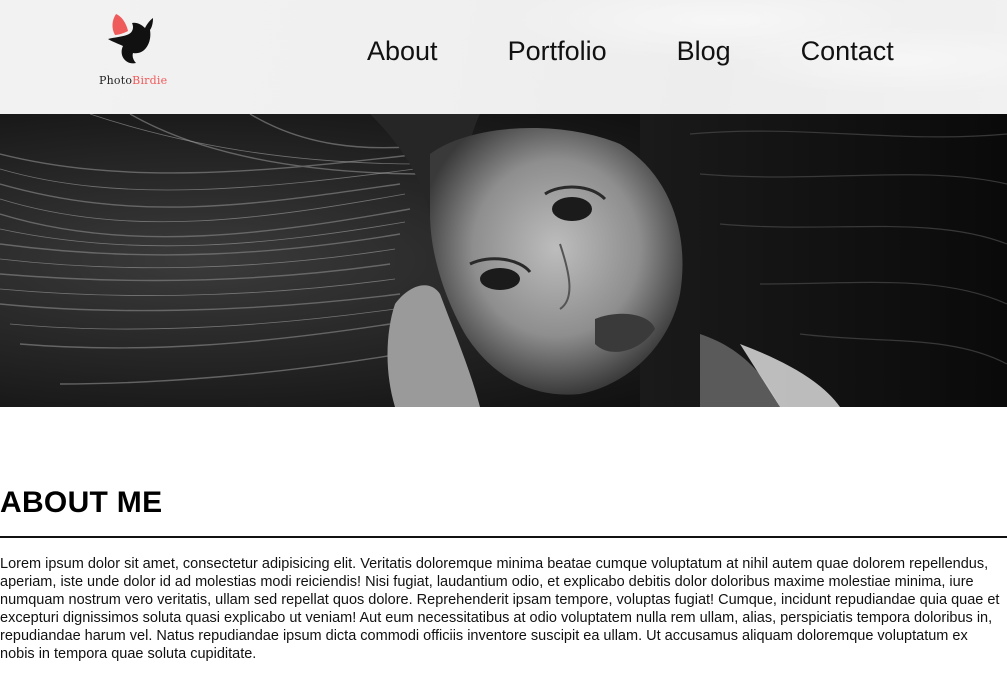 This screenshot has height=675, width=1007. Describe the element at coordinates (81, 502) in the screenshot. I see `about-heading: ABOUT ME` at that location.